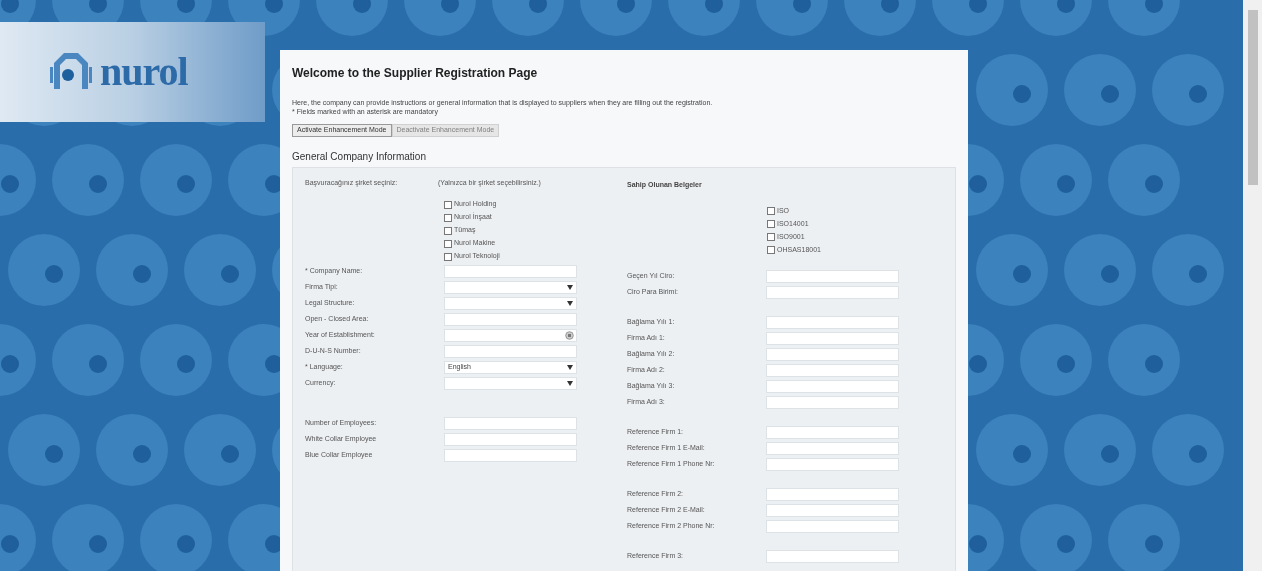 This screenshot has width=1262, height=571. I want to click on scrollbar-thumb, so click(1252, 97).